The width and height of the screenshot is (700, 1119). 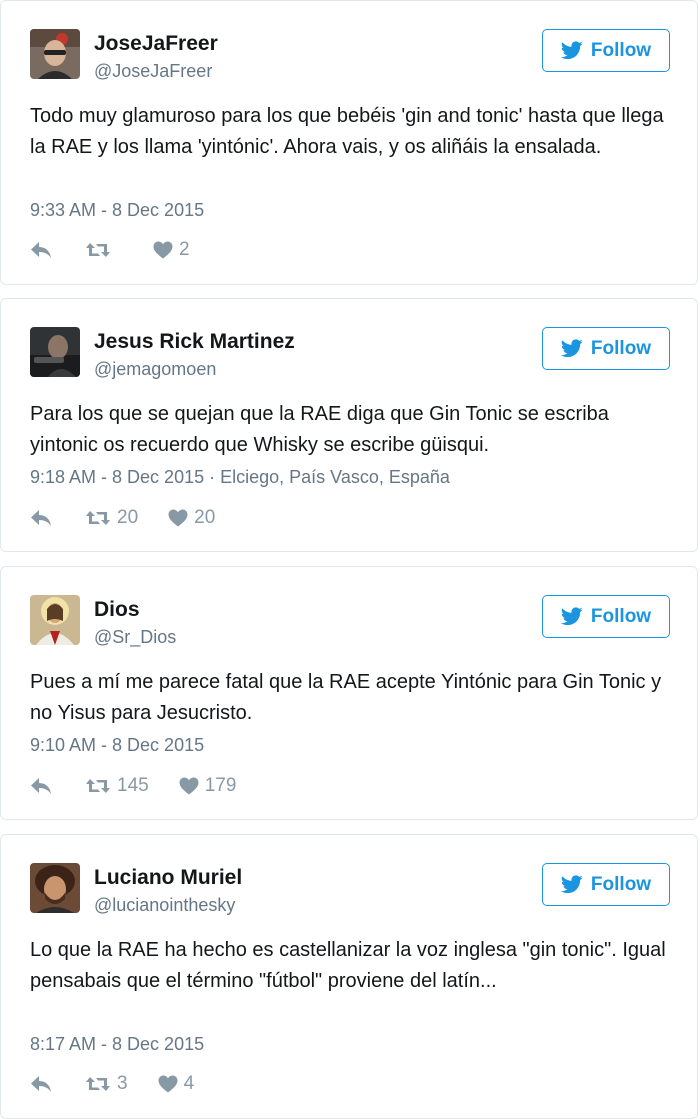 I want to click on display-name: Dios, so click(x=117, y=610).